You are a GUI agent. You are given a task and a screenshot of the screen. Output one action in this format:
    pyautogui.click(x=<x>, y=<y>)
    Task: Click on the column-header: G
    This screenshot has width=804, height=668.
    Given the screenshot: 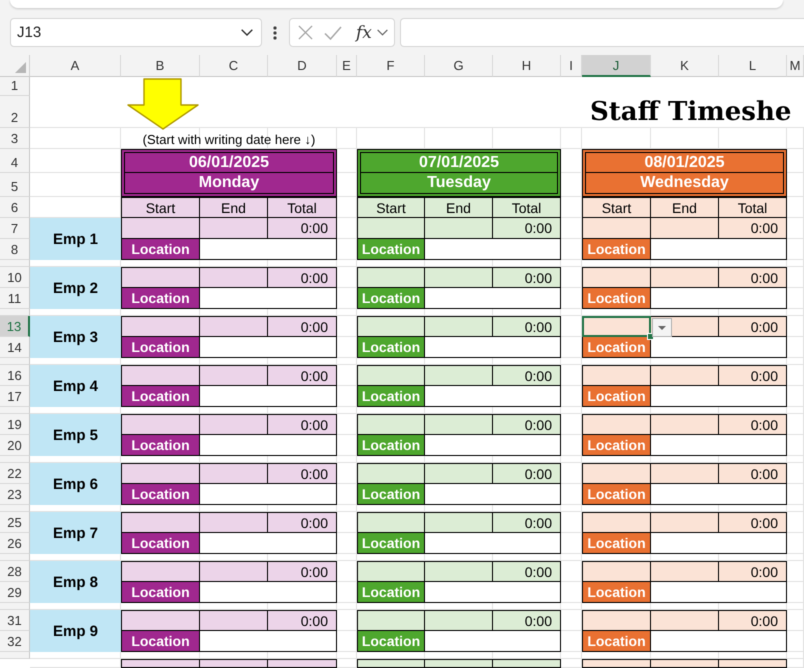 What is the action you would take?
    pyautogui.click(x=459, y=66)
    